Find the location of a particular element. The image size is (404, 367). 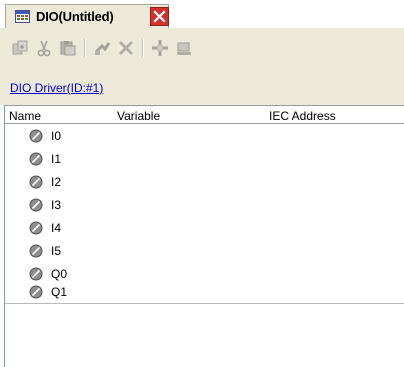

row-name: I5 is located at coordinates (56, 251).